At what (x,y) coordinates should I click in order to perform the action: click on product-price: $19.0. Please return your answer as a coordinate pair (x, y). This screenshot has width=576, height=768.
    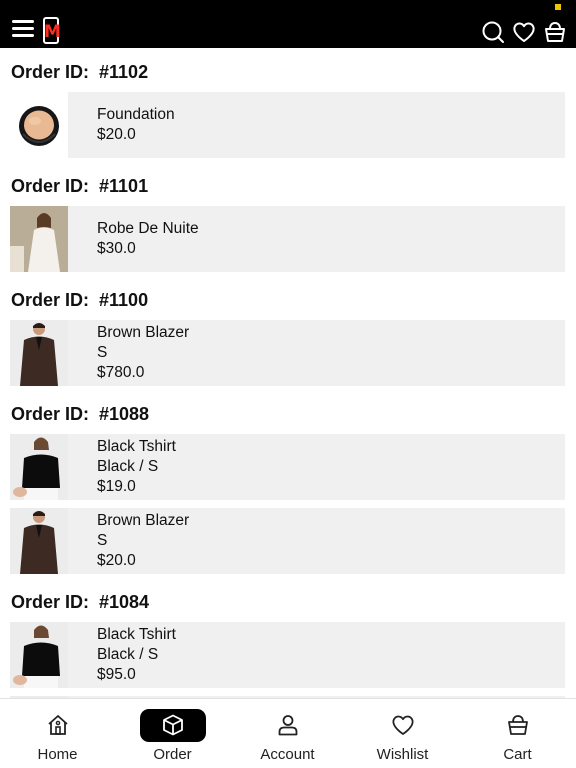
    Looking at the image, I should click on (116, 486).